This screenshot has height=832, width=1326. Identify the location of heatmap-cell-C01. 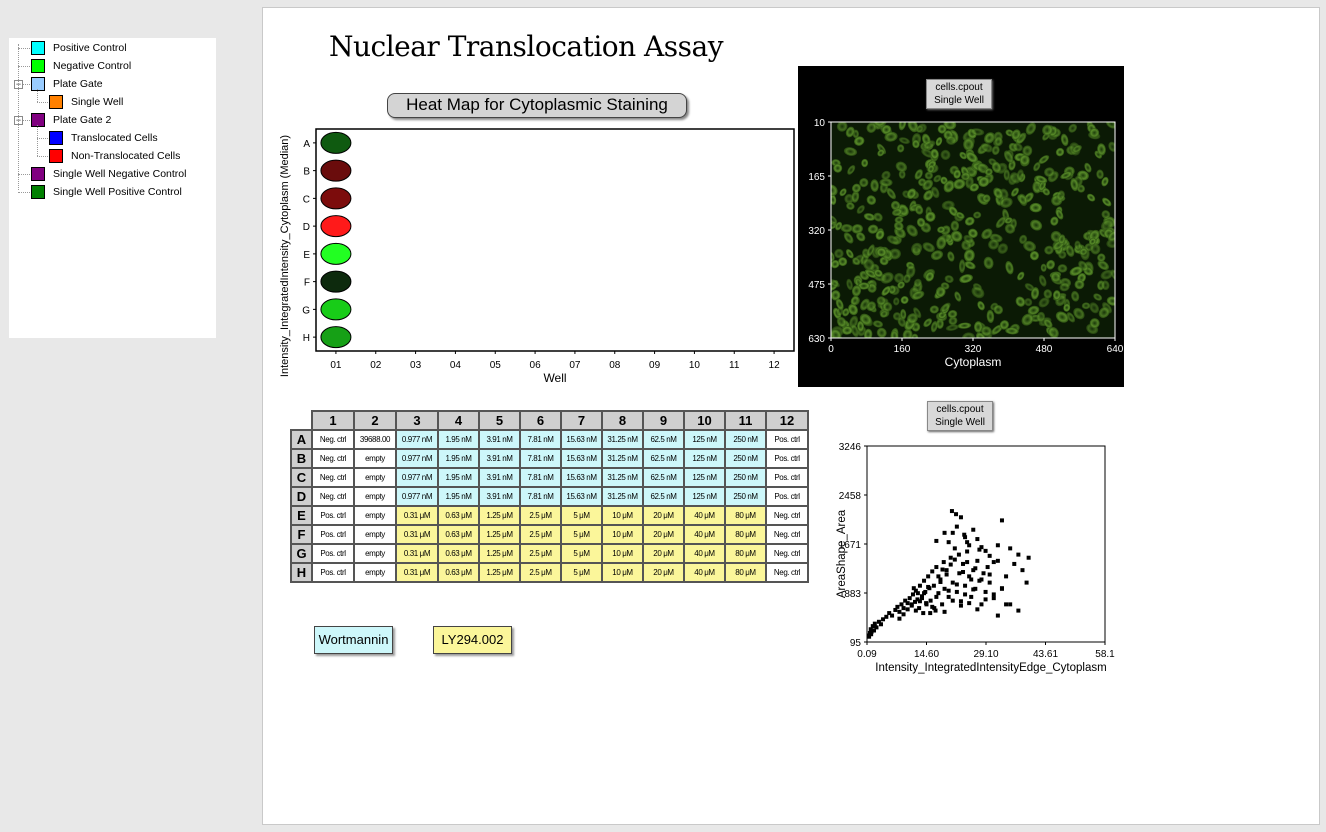
(336, 198).